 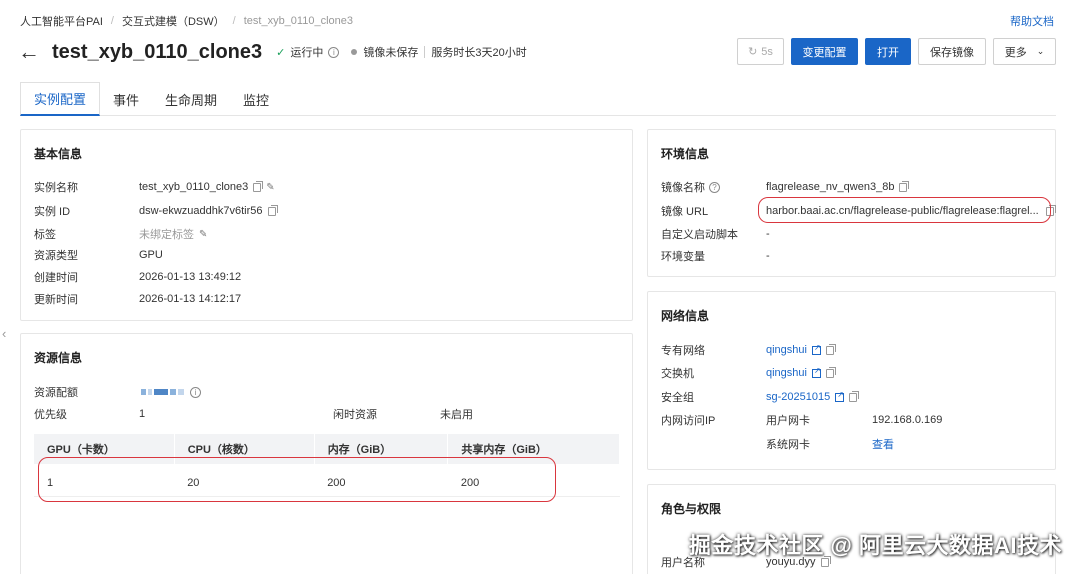 What do you see at coordinates (760, 397) in the screenshot?
I see `field-security-group: 安全组 sg-20251015` at bounding box center [760, 397].